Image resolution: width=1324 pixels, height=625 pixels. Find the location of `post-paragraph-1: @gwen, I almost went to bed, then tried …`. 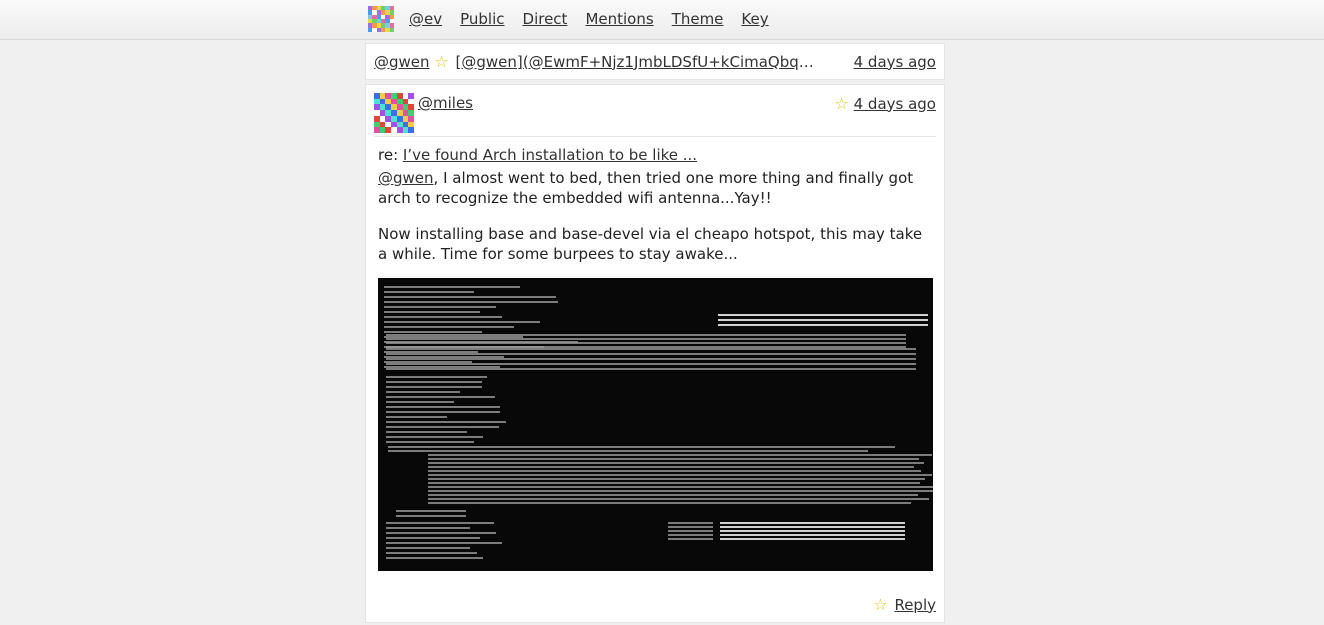

post-paragraph-1: @gwen, I almost went to bed, then tried … is located at coordinates (655, 188).